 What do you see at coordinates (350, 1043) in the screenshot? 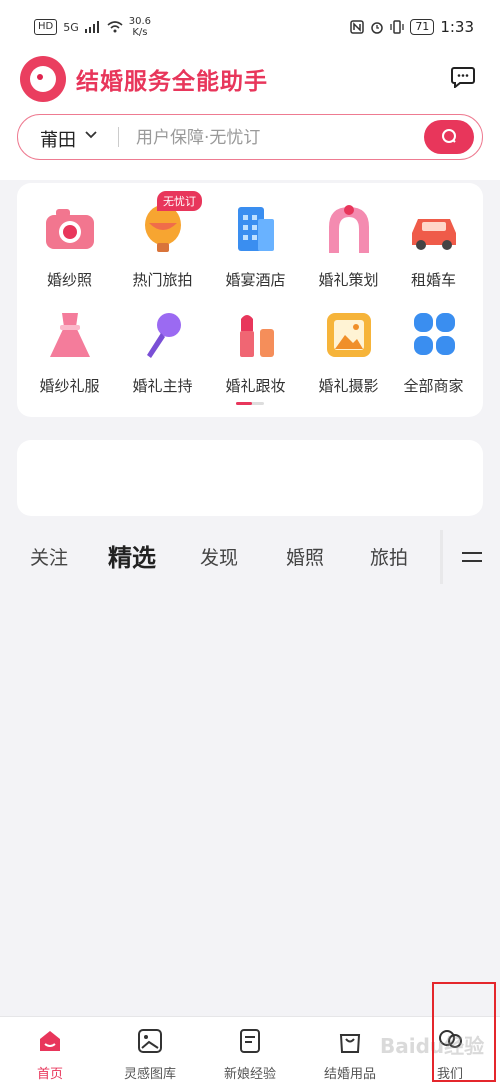
I see `bag-icon` at bounding box center [350, 1043].